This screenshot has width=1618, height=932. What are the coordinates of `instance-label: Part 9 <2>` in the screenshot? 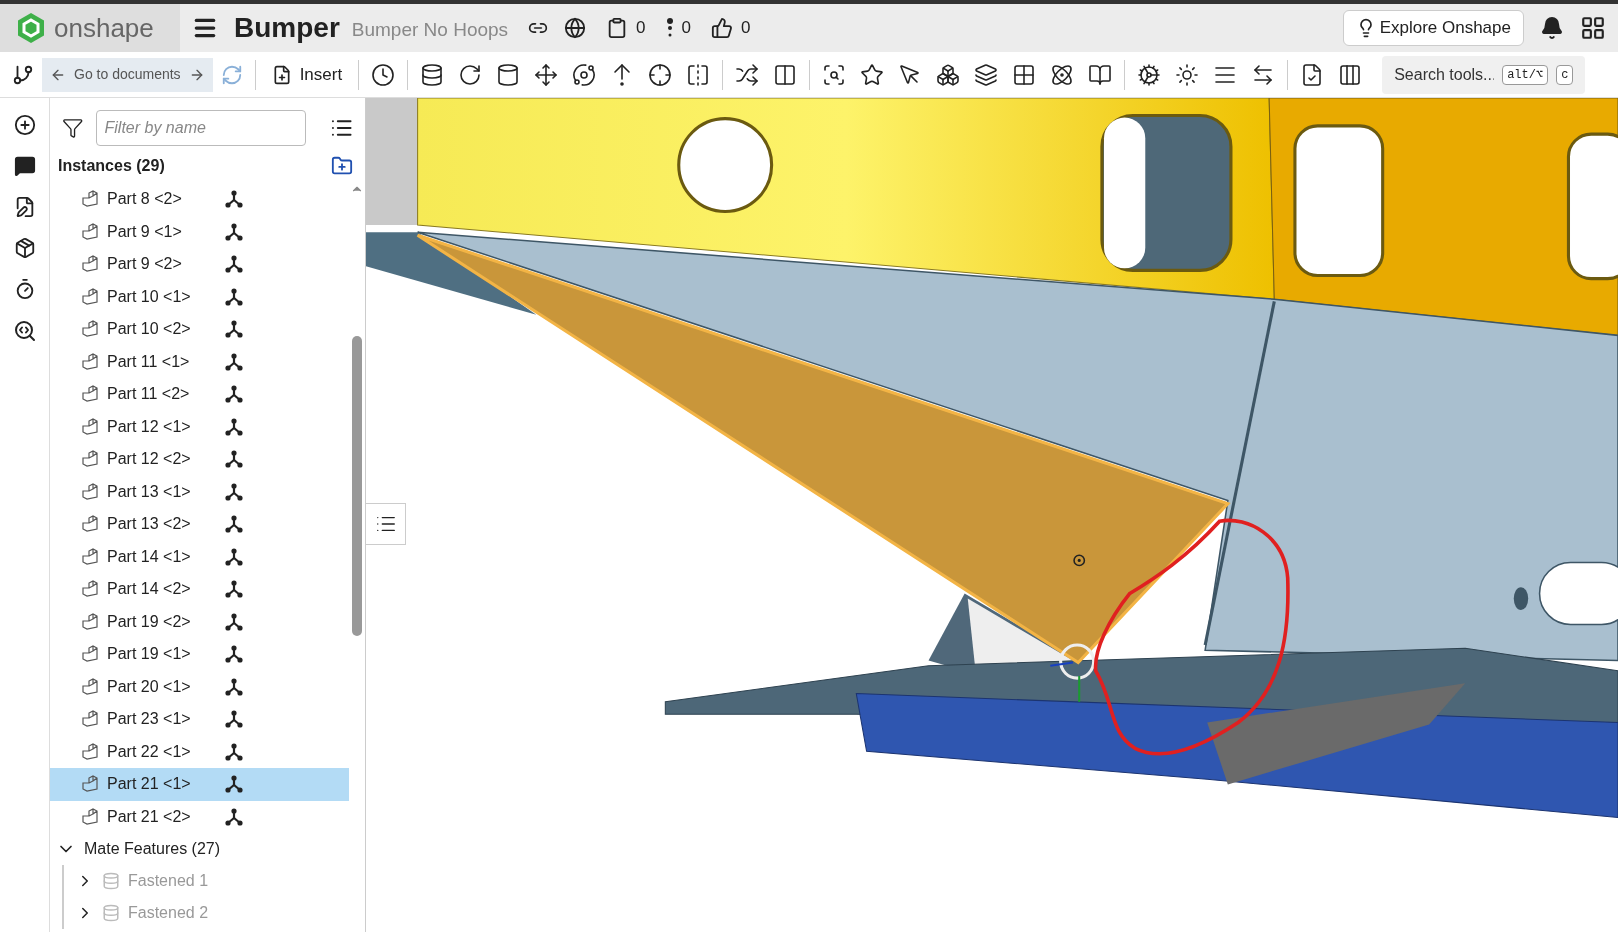 It's located at (145, 264).